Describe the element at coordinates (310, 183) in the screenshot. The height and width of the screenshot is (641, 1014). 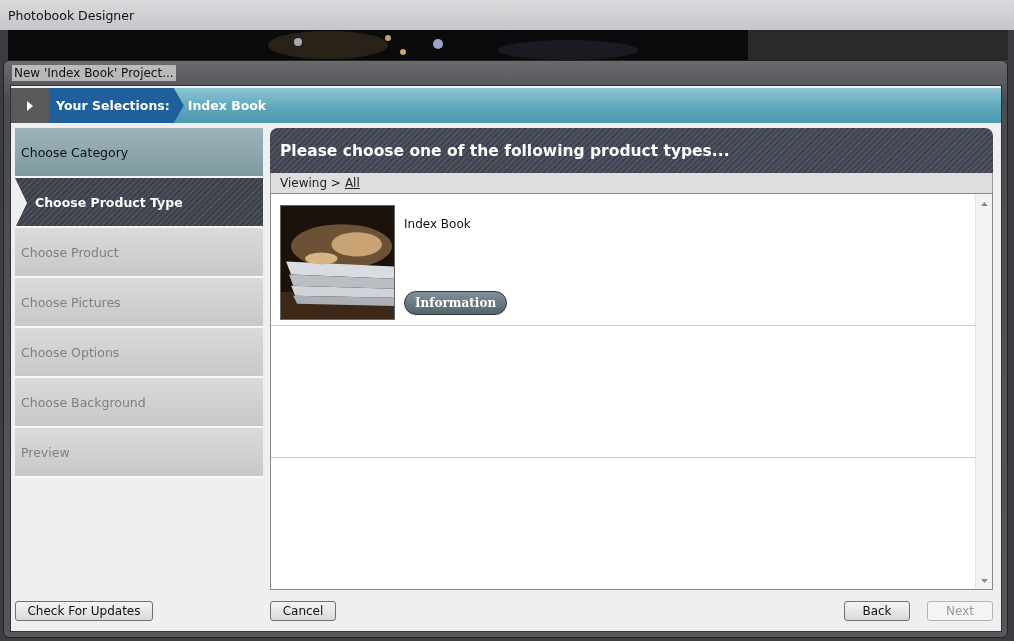
I see `viewing-label: Viewing >` at that location.